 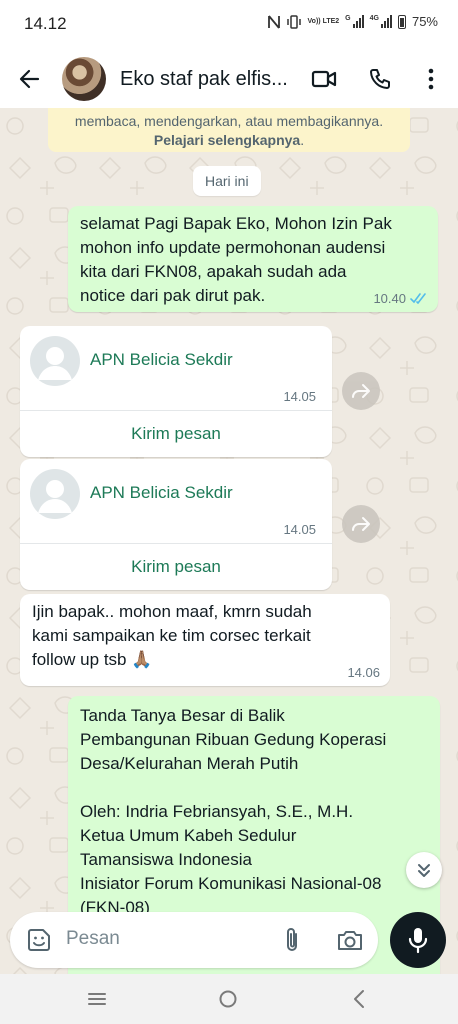 I want to click on phone-icon, so click(x=380, y=79).